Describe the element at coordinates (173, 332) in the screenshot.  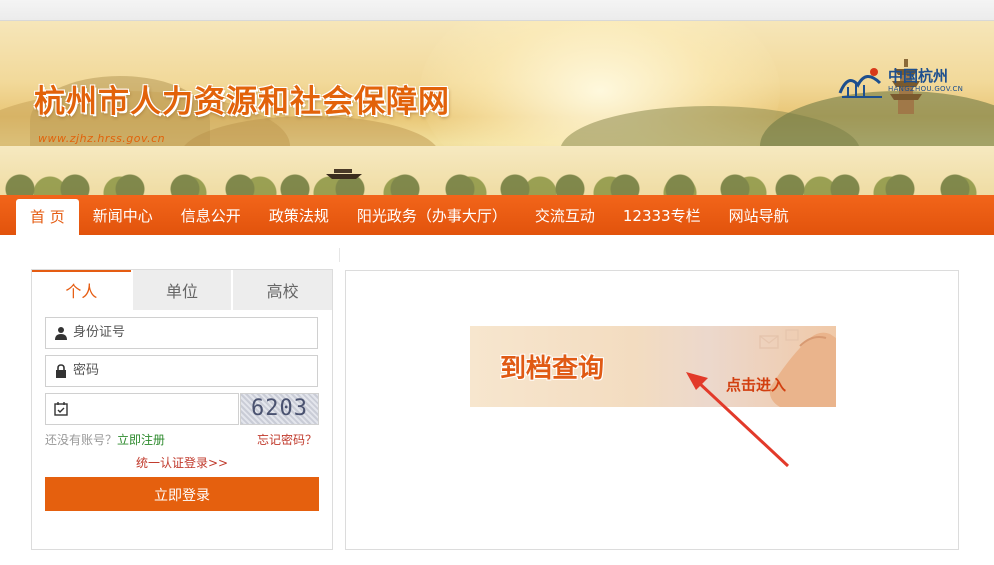
I see `id-number-input` at that location.